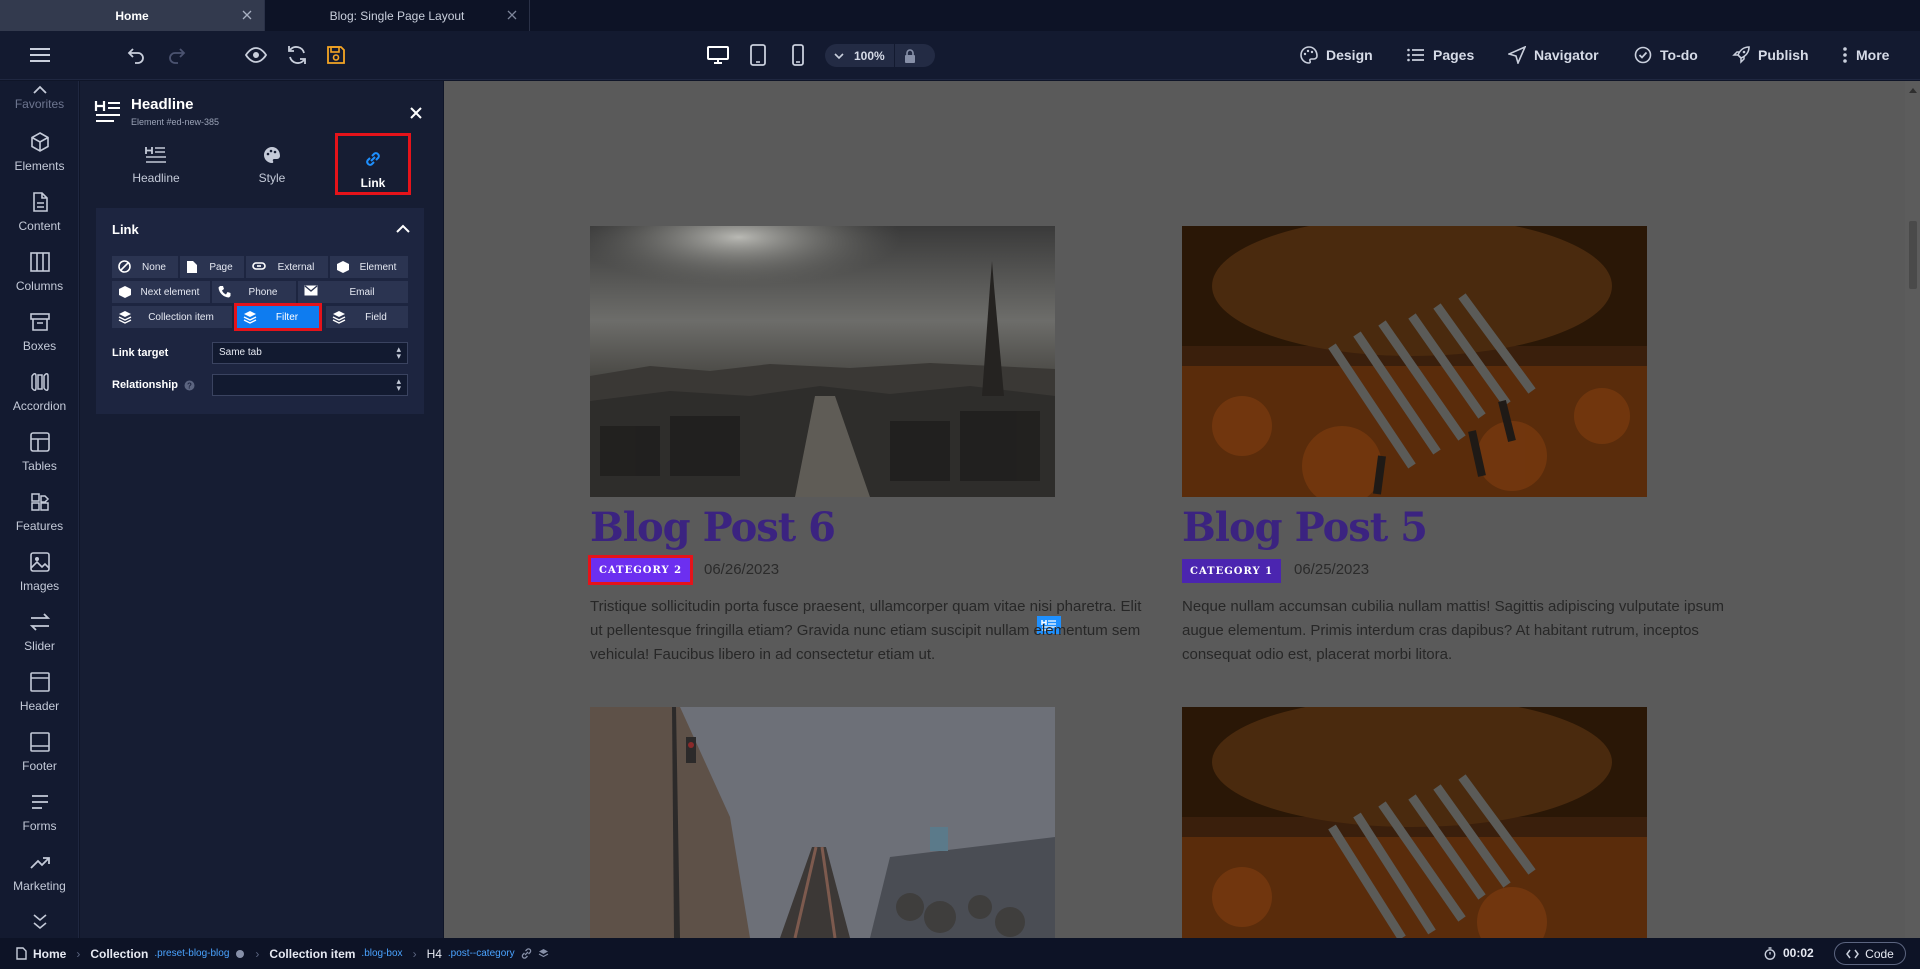  I want to click on link-type-label: Page, so click(221, 267).